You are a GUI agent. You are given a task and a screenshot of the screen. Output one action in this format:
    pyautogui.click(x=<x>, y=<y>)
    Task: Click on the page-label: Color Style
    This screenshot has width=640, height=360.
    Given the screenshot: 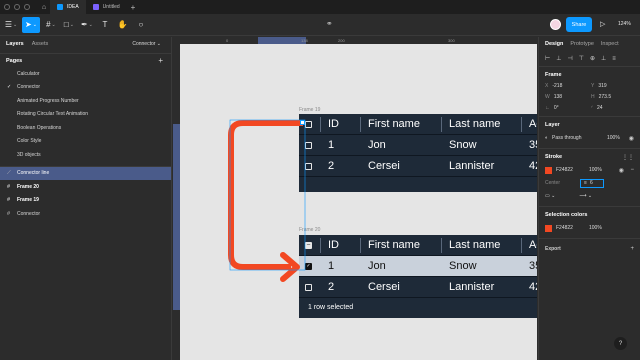 What is the action you would take?
    pyautogui.click(x=29, y=141)
    